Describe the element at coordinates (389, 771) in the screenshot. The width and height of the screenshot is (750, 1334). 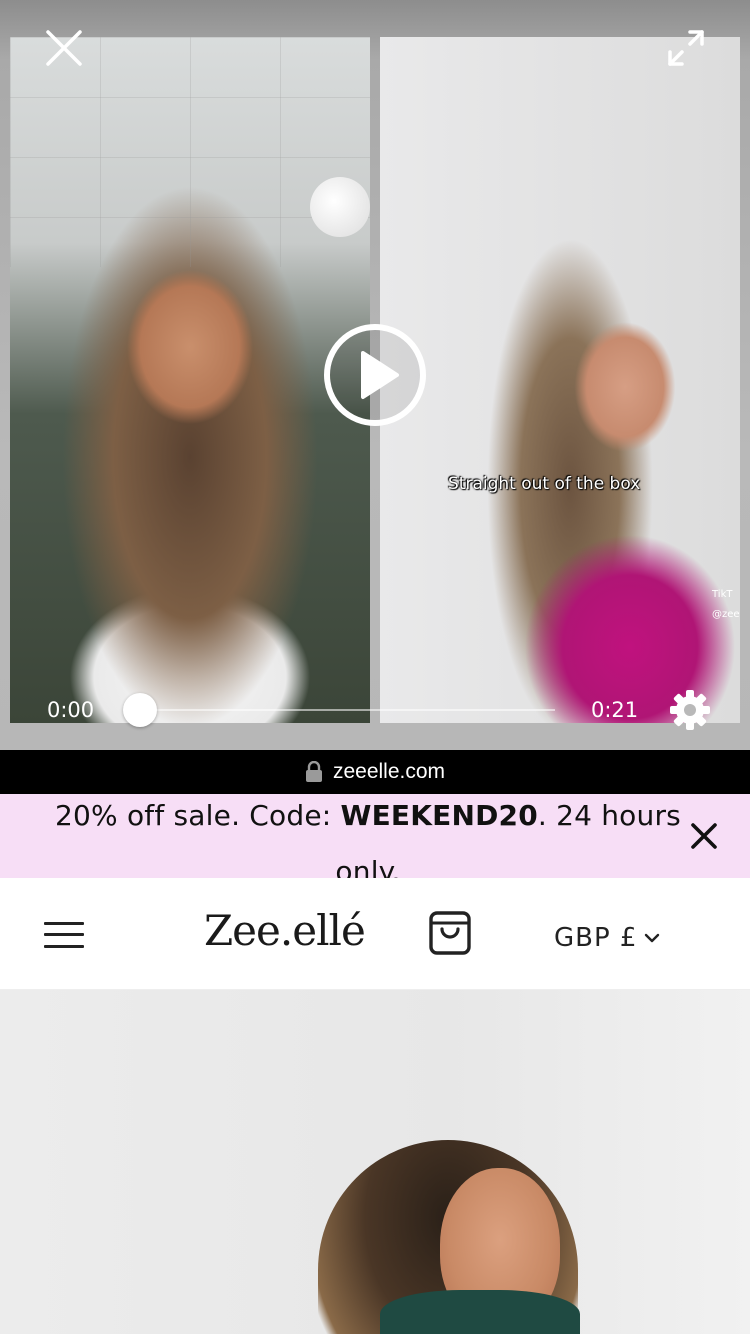
I see `url-text: zeeelle.com` at that location.